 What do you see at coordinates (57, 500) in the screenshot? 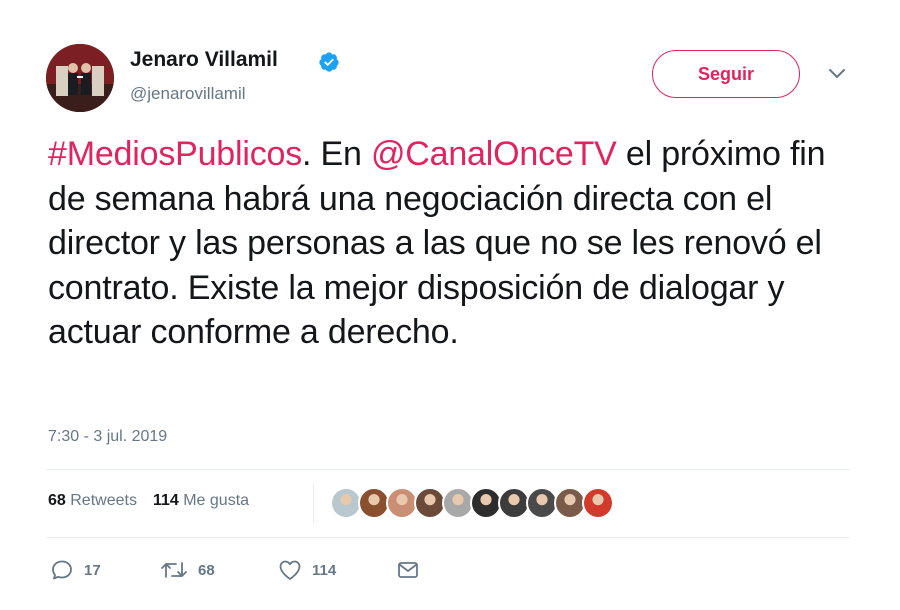
I see `retweets-count: 68` at bounding box center [57, 500].